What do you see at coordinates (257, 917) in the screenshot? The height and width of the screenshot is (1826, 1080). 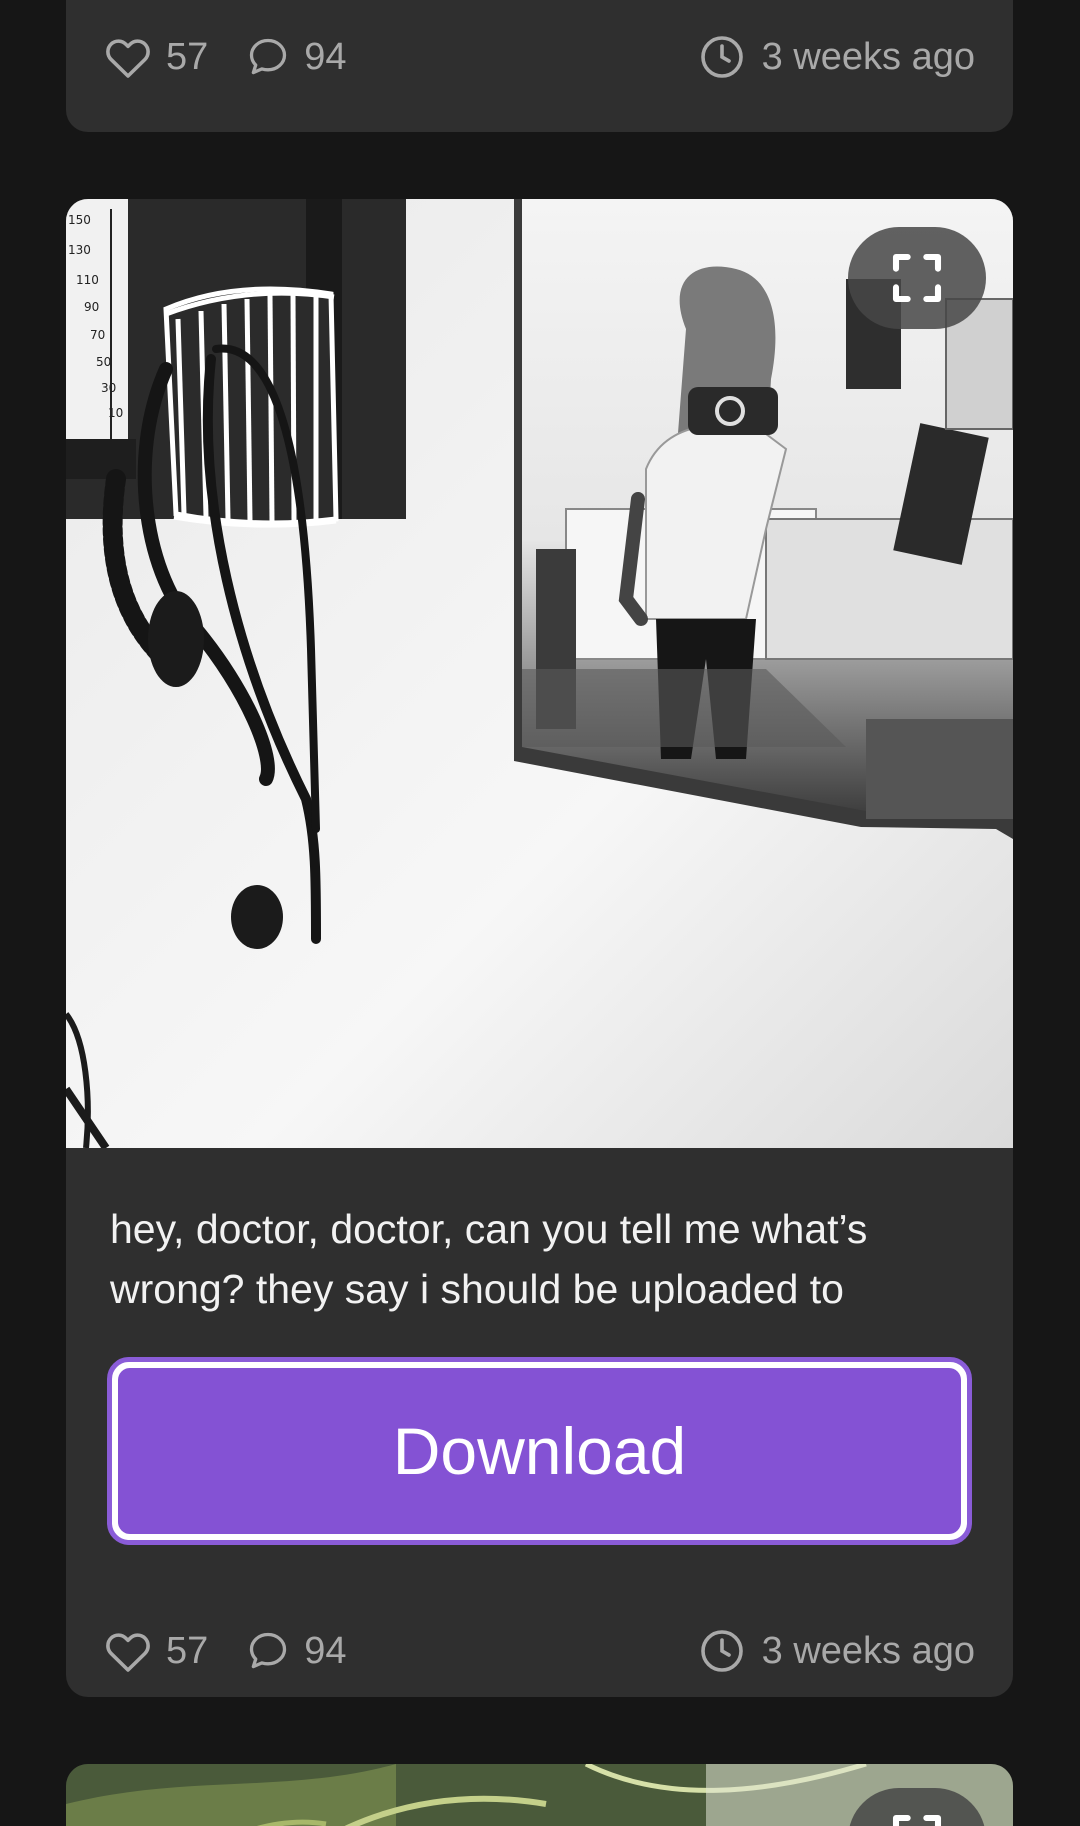 I see `bp-bulb-lower` at bounding box center [257, 917].